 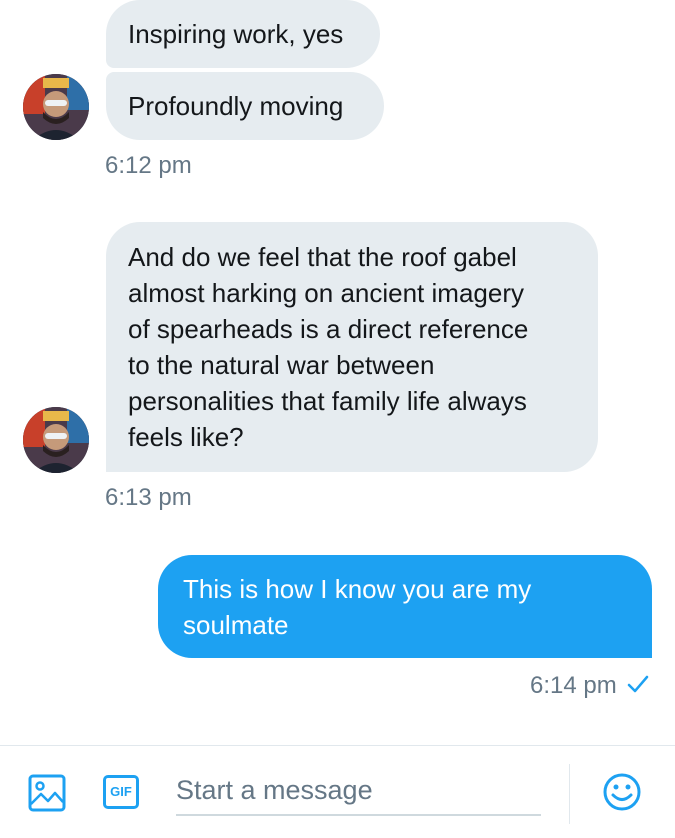 What do you see at coordinates (573, 685) in the screenshot?
I see `timestamp: 6:14 pm` at bounding box center [573, 685].